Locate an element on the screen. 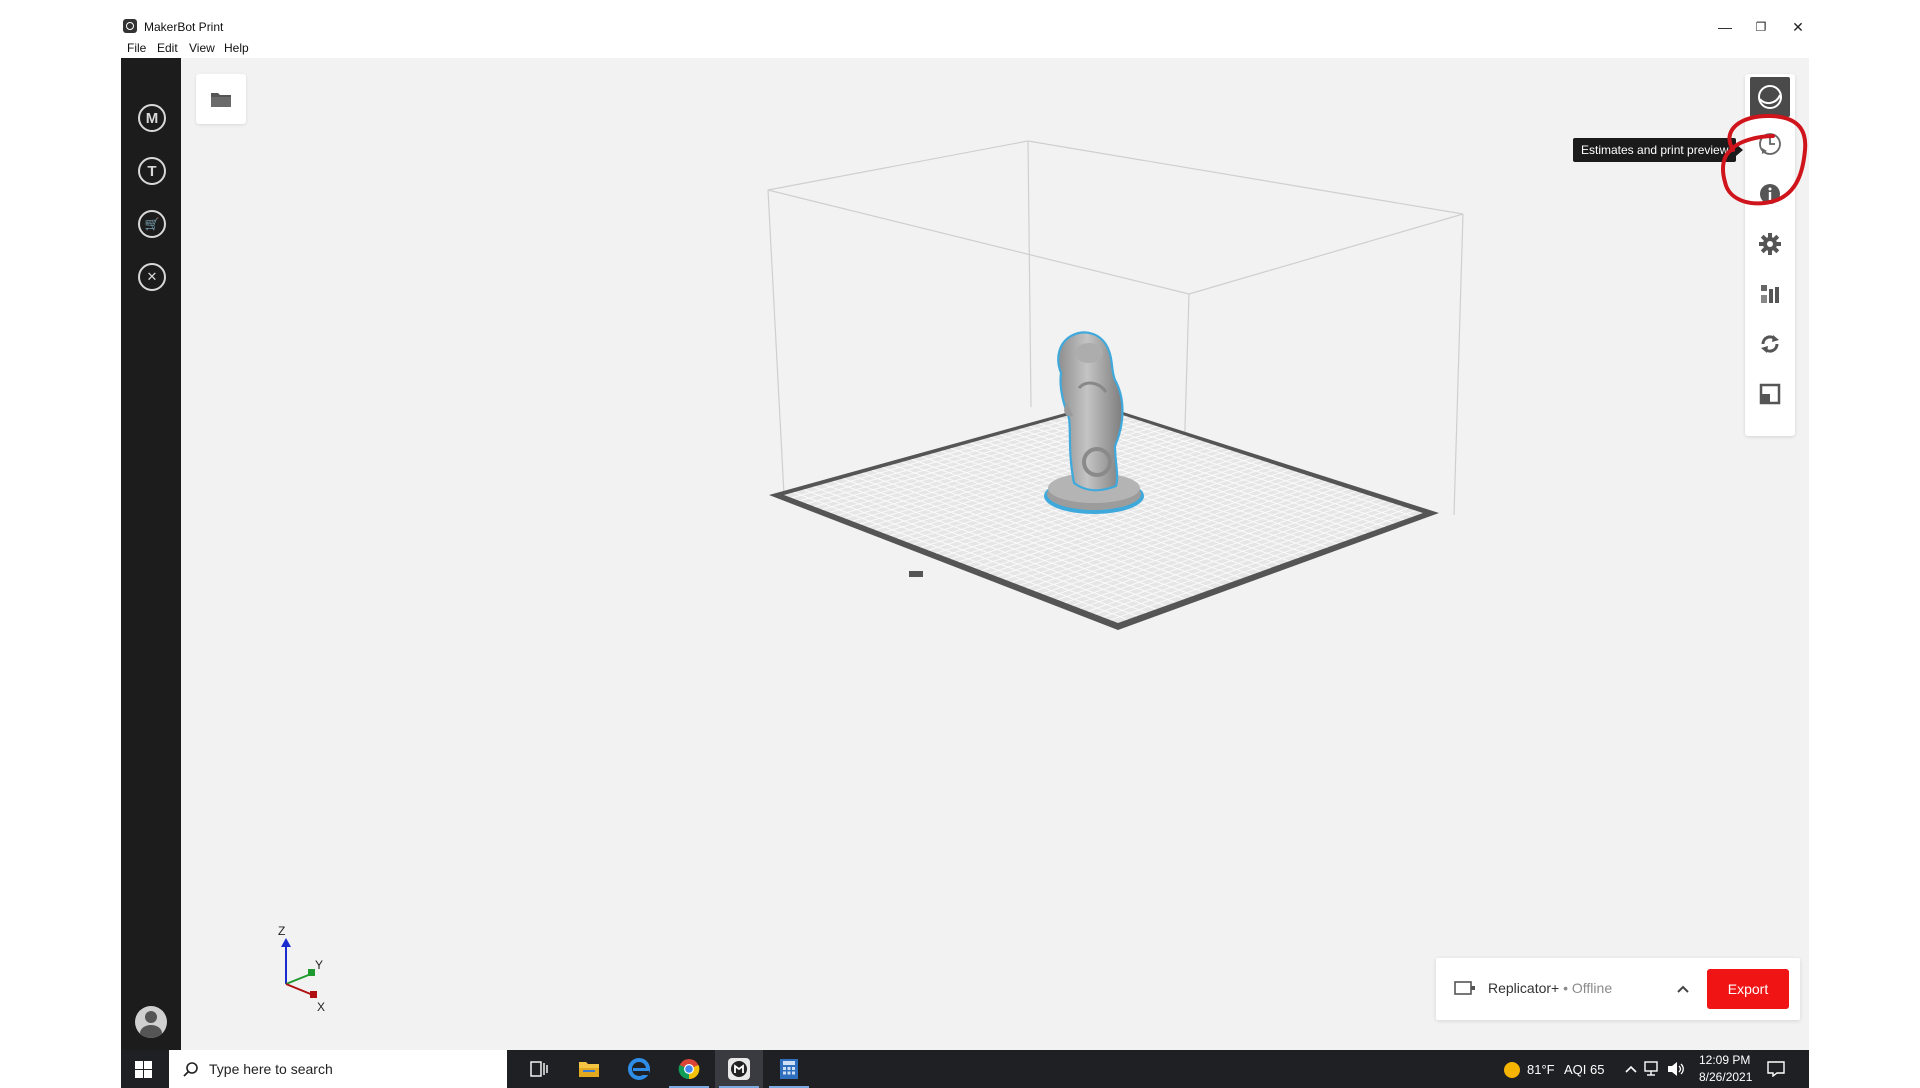 Image resolution: width=1920 pixels, height=1088 pixels. settings-button is located at coordinates (1770, 244).